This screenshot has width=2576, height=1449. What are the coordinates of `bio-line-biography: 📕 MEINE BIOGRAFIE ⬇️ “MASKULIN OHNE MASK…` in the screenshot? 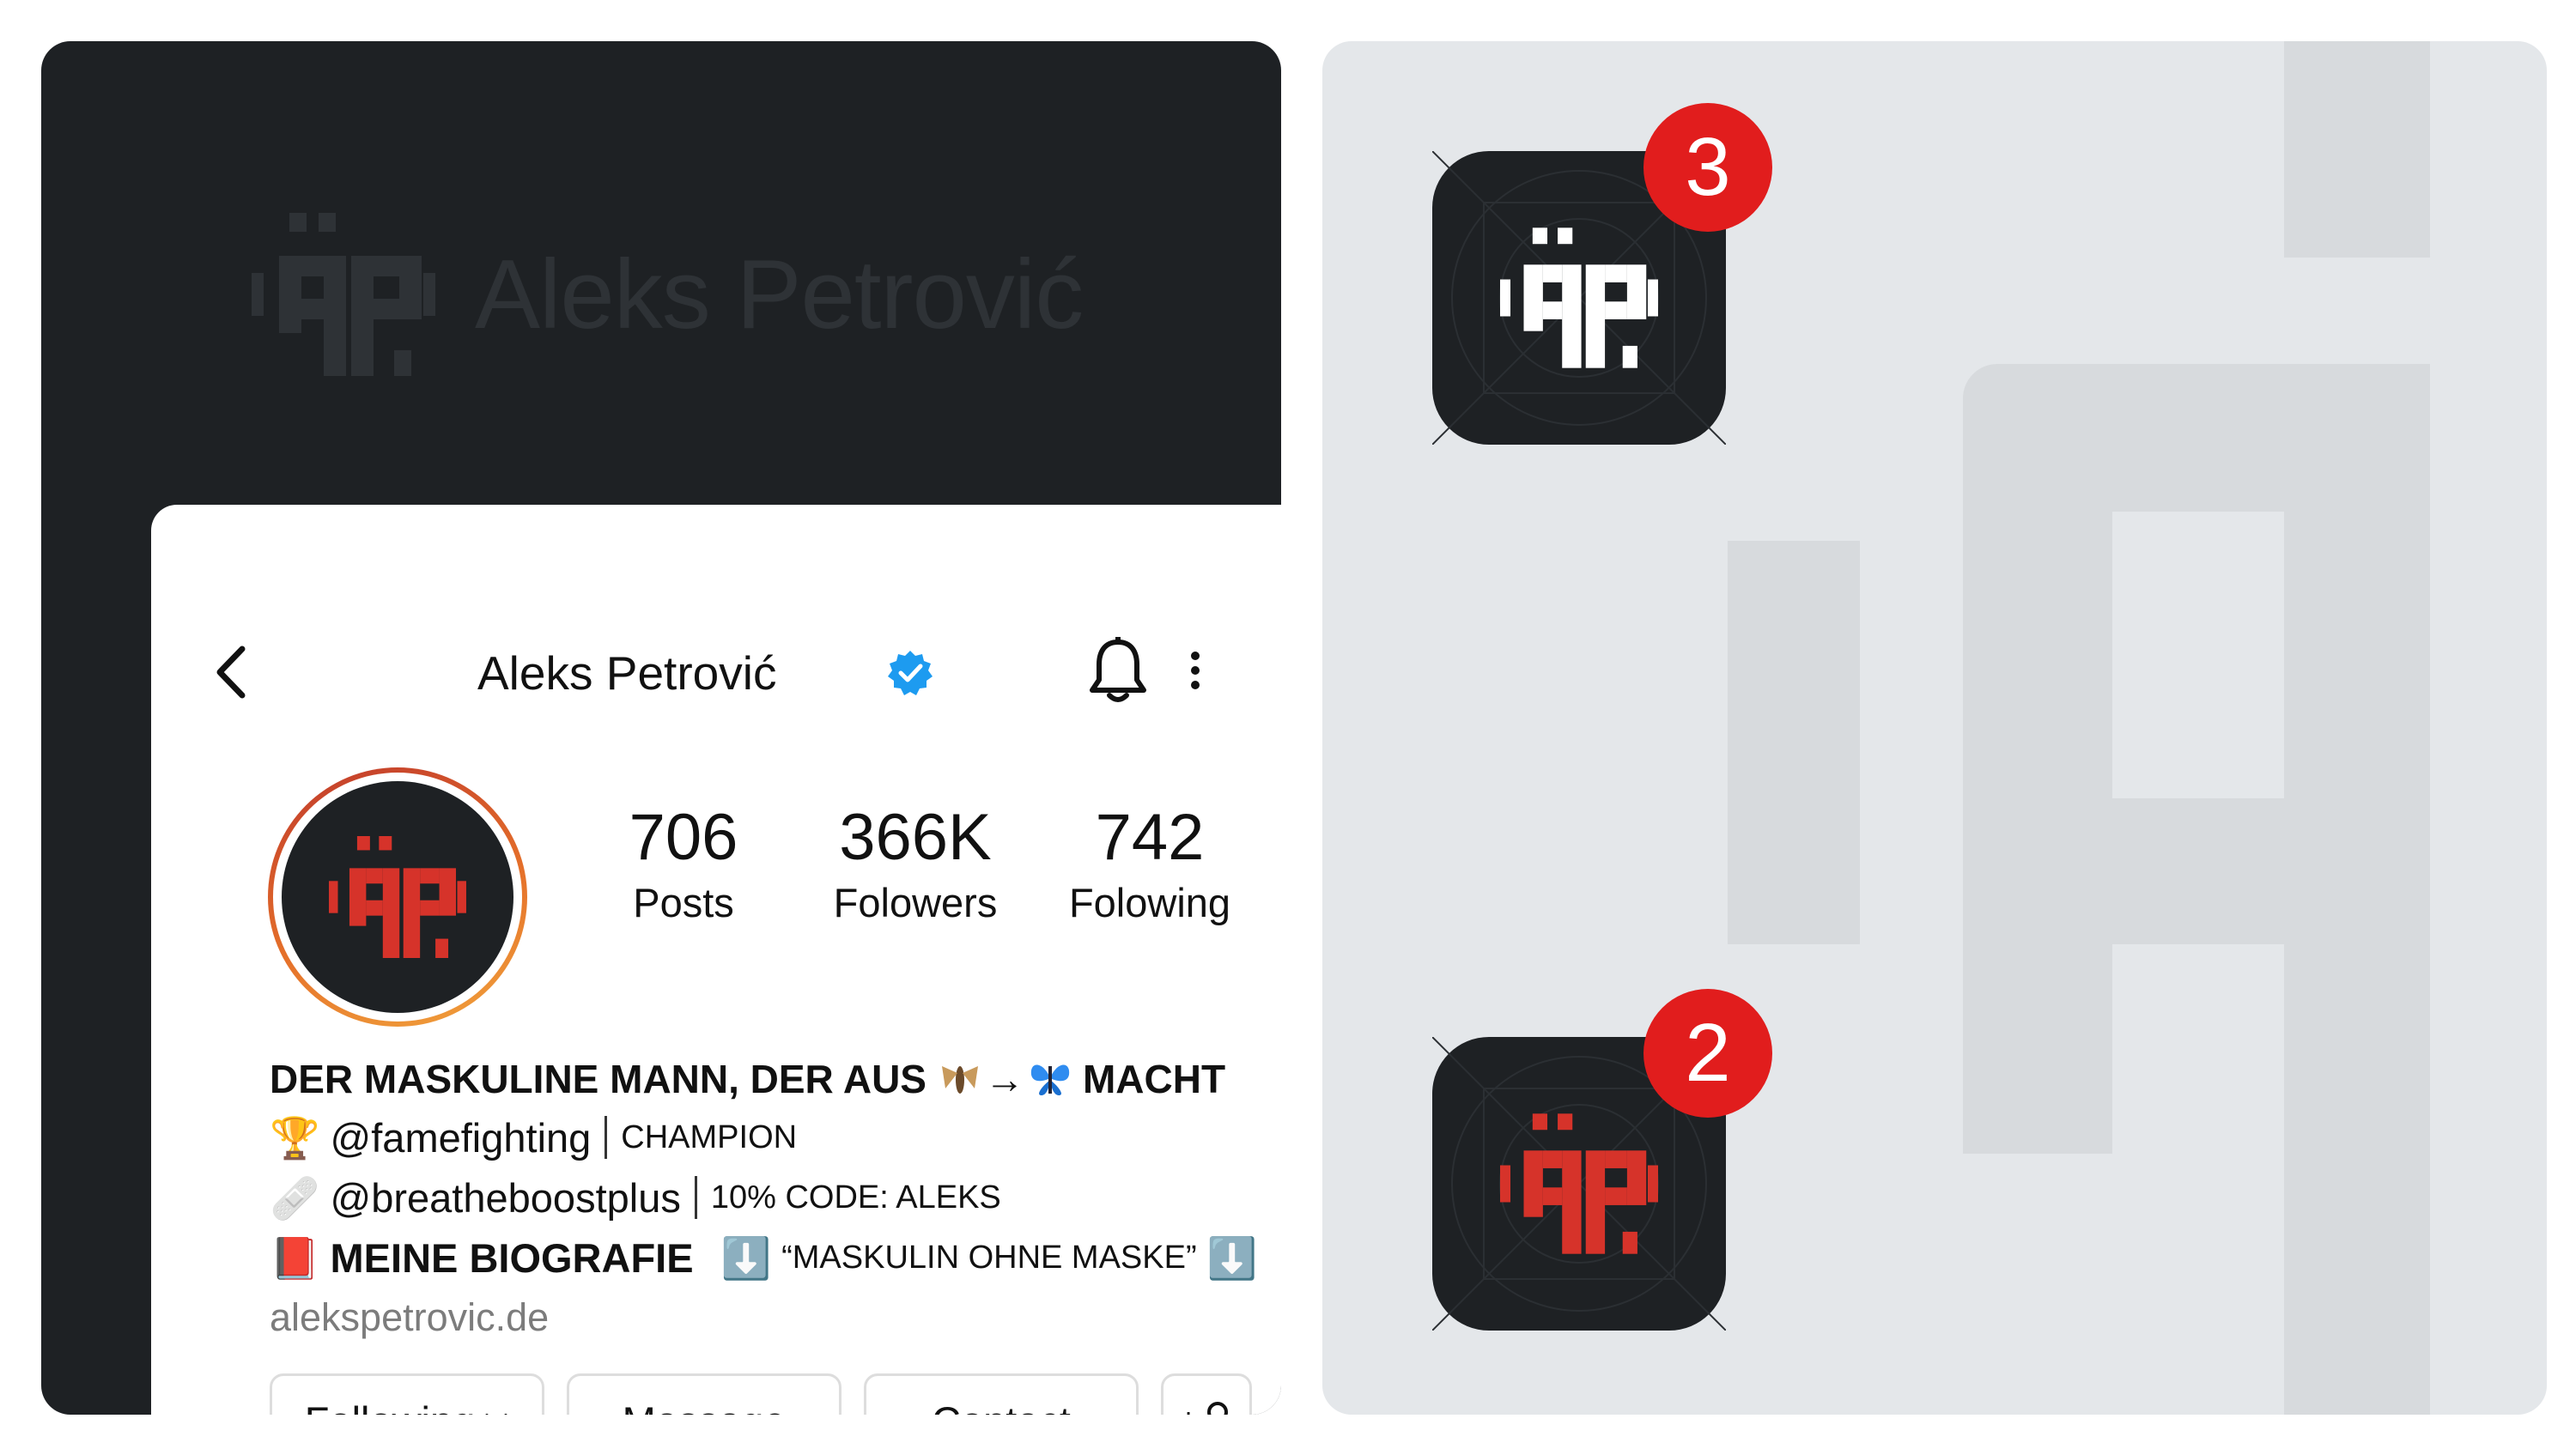 It's located at (764, 1257).